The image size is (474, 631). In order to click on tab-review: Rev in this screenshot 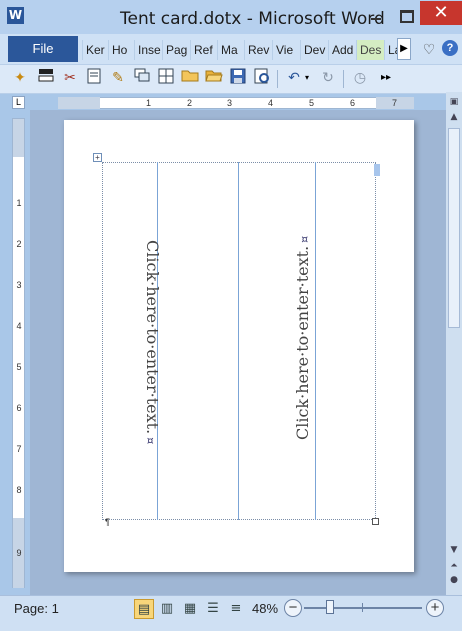, I will do `click(258, 50)`.